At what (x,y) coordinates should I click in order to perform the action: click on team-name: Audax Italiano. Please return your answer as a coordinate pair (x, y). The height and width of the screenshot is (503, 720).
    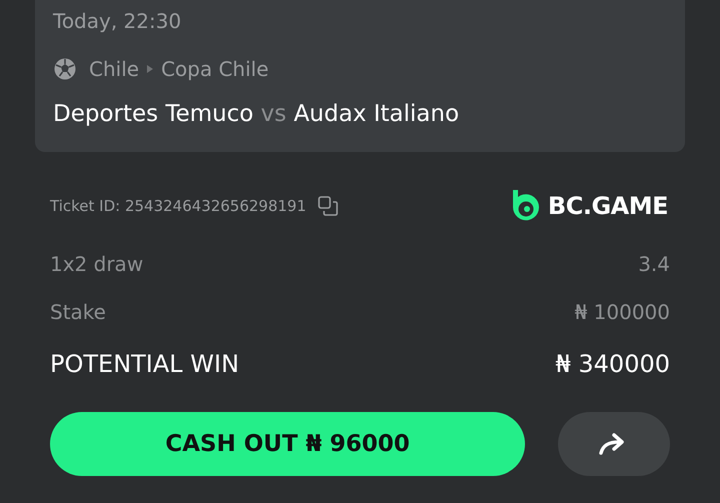
    Looking at the image, I should click on (377, 114).